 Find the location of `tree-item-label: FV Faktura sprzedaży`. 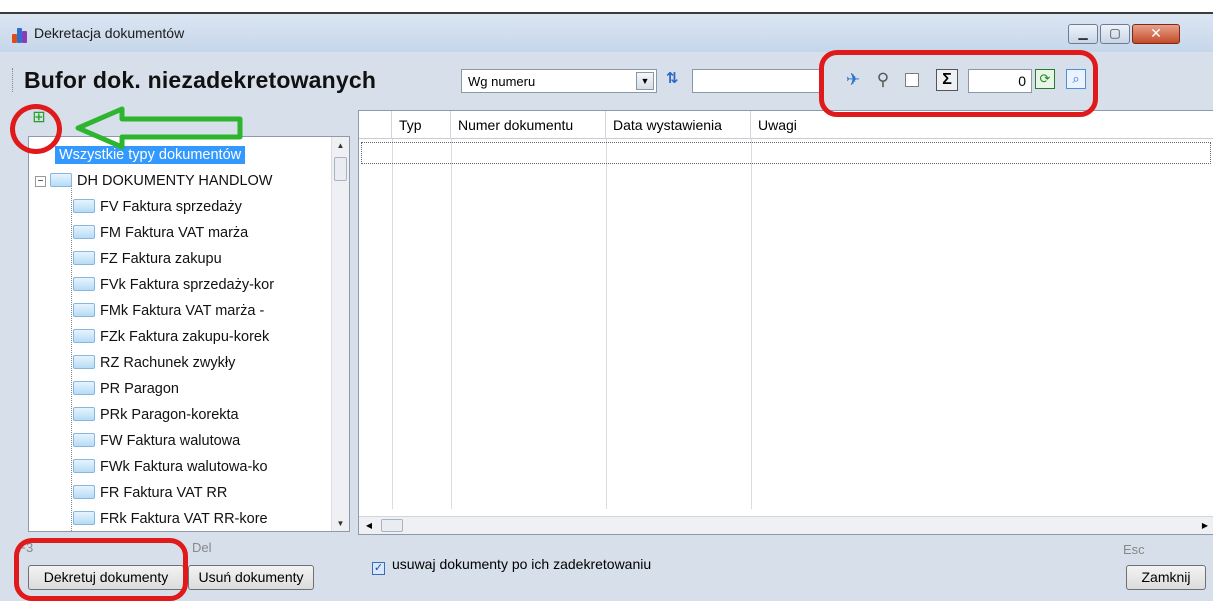

tree-item-label: FV Faktura sprzedaży is located at coordinates (171, 207).